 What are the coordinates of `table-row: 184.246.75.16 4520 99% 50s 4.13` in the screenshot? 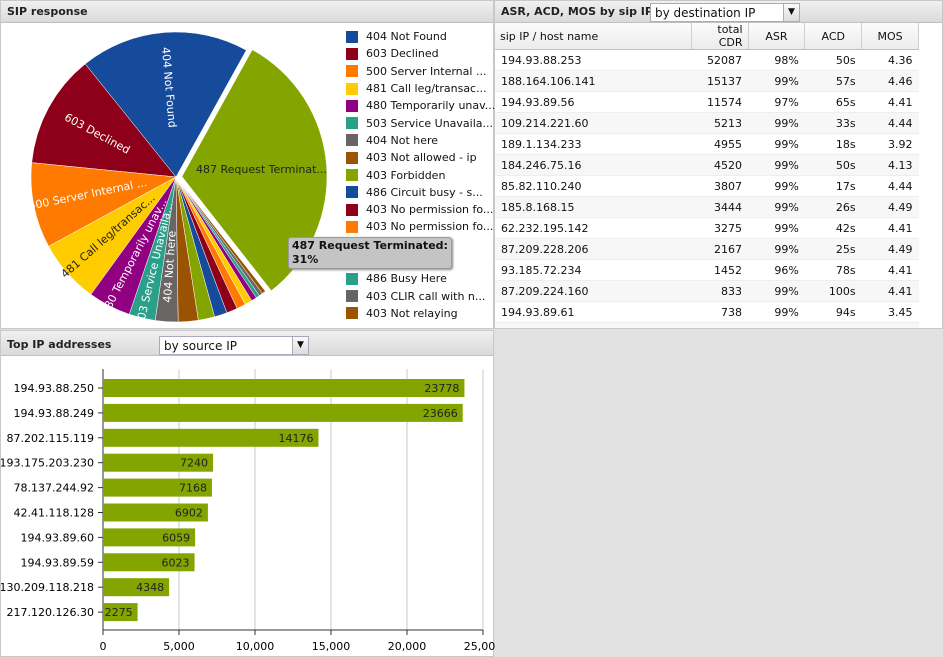 It's located at (707, 165).